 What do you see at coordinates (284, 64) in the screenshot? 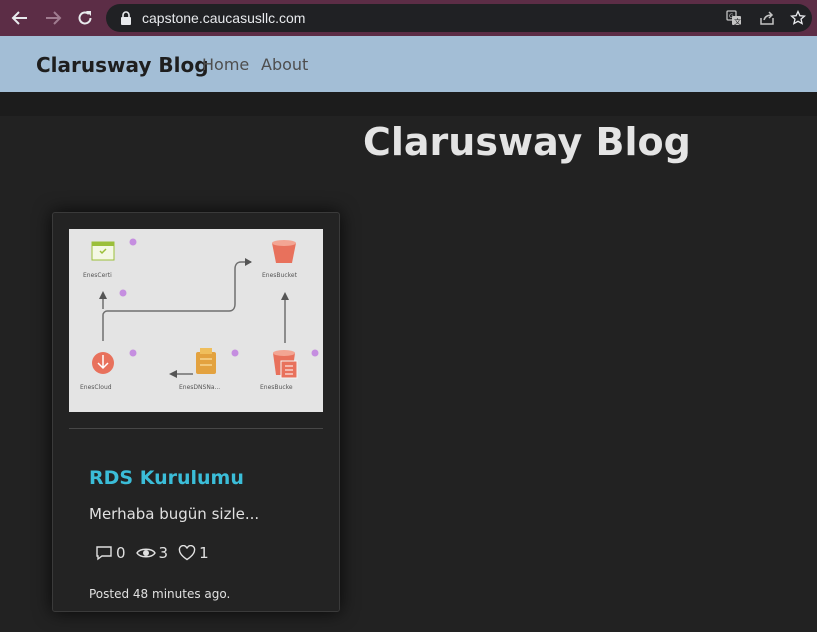
I see `nav-link-about: About` at bounding box center [284, 64].